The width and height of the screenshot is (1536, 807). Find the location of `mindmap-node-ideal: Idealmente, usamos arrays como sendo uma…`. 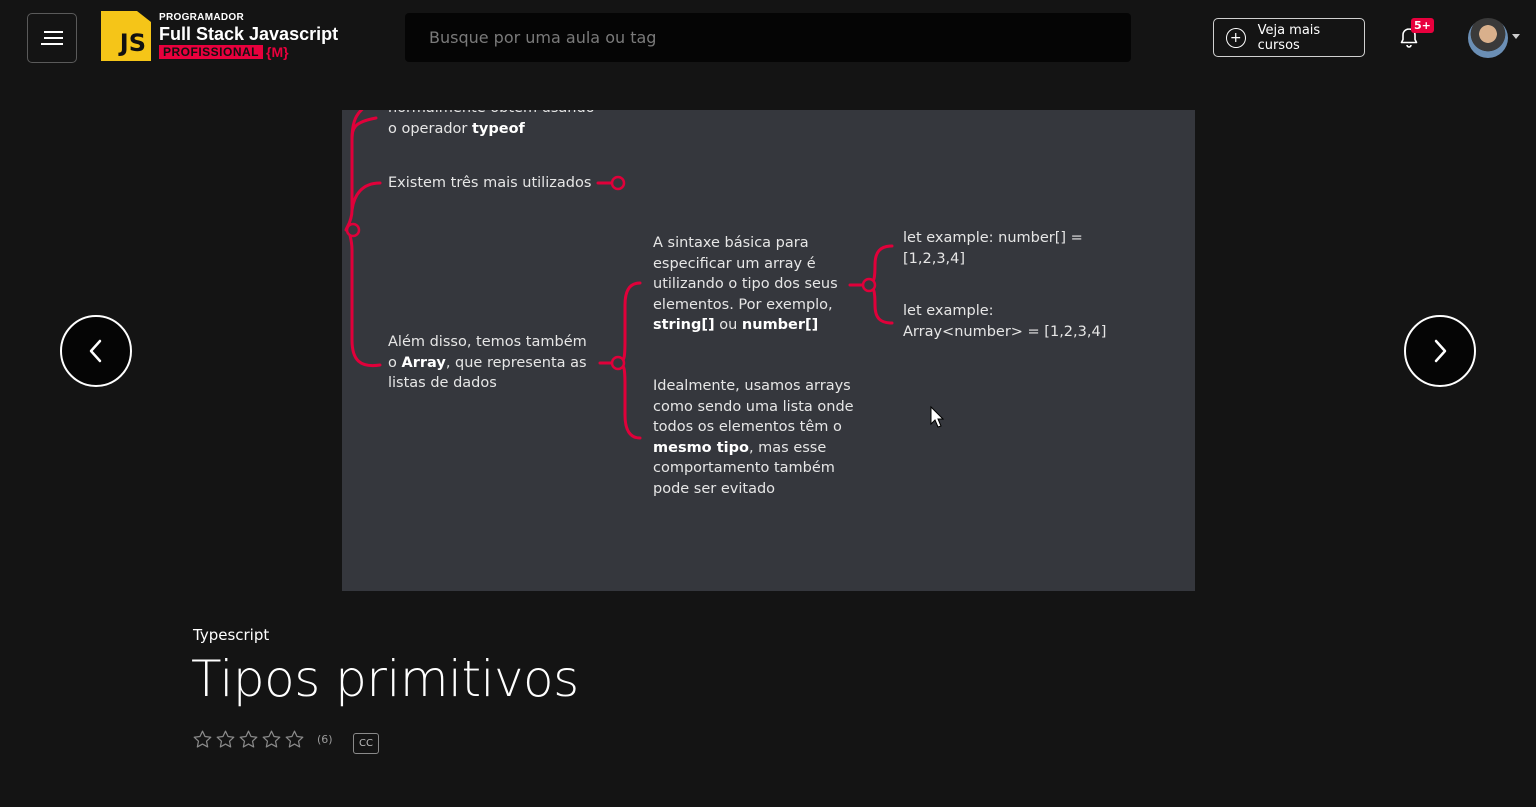

mindmap-node-ideal: Idealmente, usamos arrays como sendo uma… is located at coordinates (753, 437).